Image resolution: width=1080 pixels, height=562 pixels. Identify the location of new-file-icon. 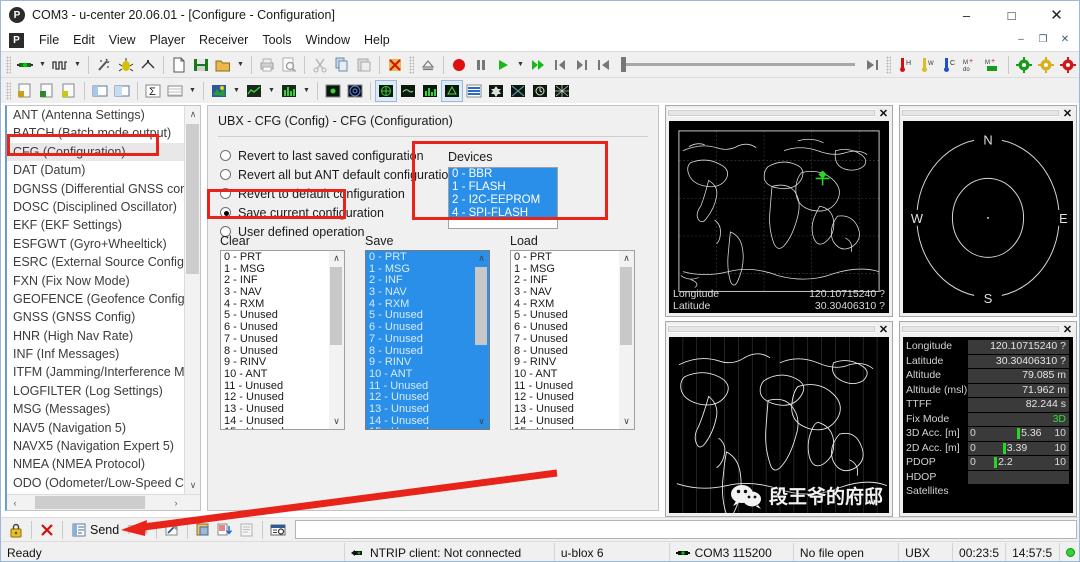
(179, 65).